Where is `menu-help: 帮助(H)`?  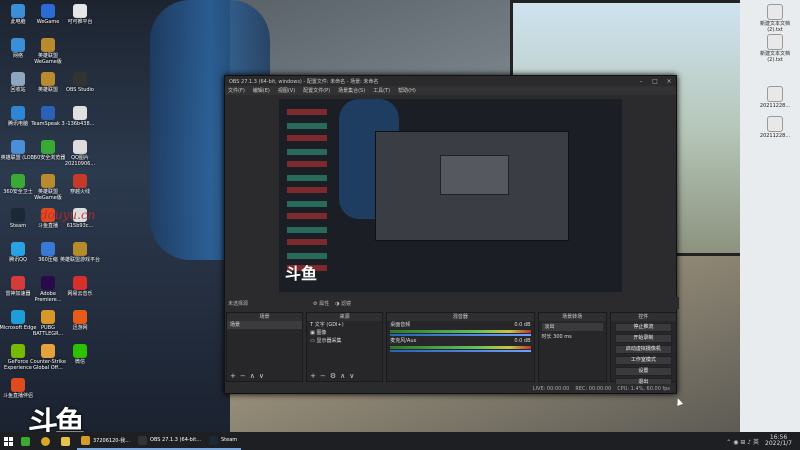
menu-help: 帮助(H) is located at coordinates (407, 90).